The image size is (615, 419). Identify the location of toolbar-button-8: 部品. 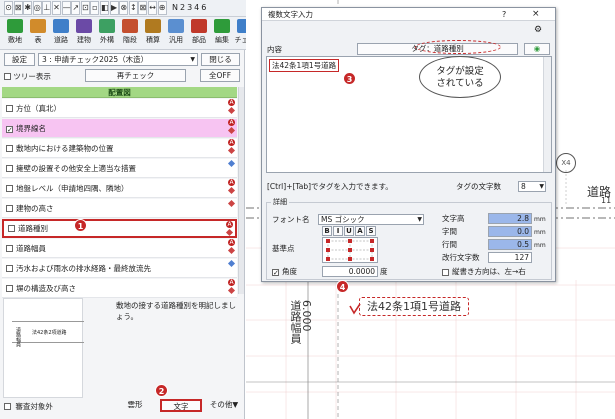
(199, 33).